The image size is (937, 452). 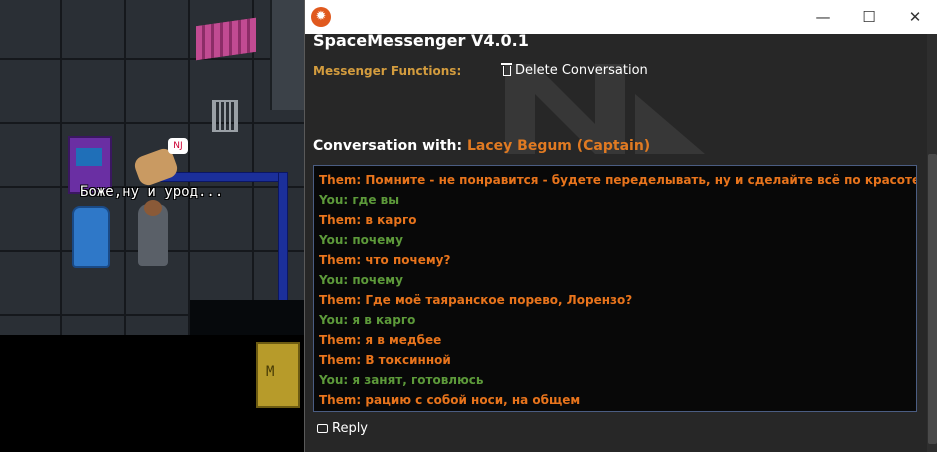 What do you see at coordinates (368, 220) in the screenshot?
I see `message-them: Them: в карго` at bounding box center [368, 220].